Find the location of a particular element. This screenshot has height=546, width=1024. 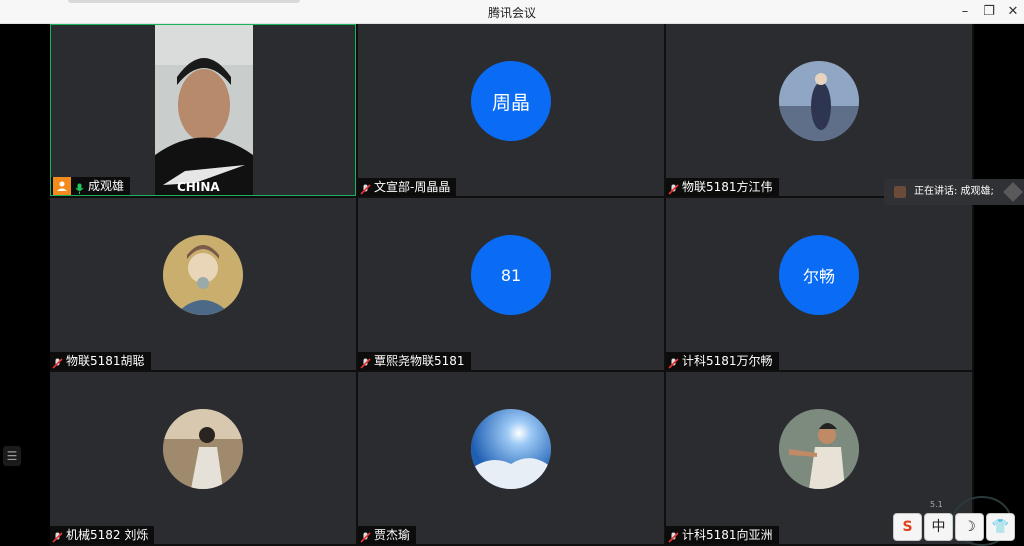

skin-icon: 👕 is located at coordinates (1000, 527).